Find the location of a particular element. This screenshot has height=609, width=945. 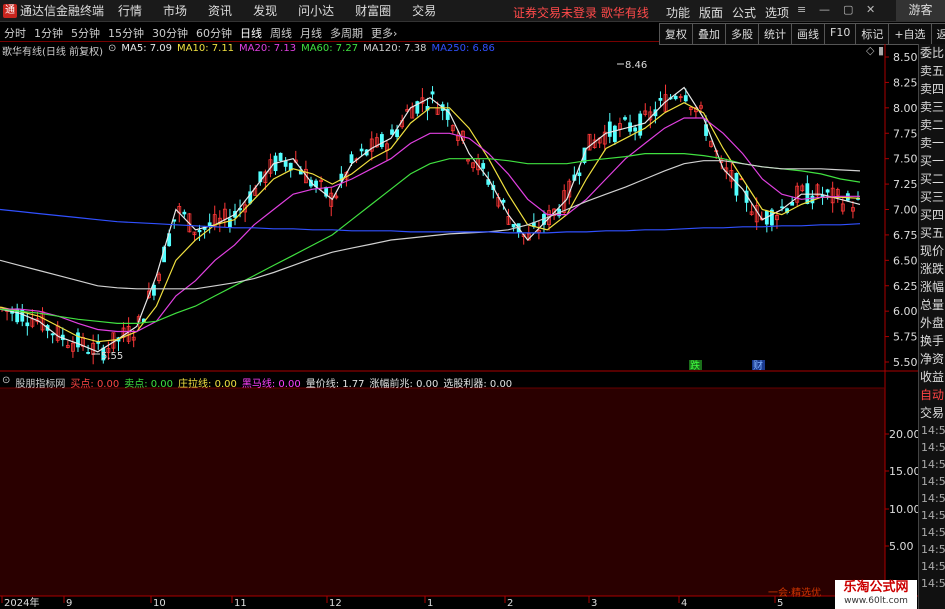

date-tick-label: 3 is located at coordinates (594, 603).